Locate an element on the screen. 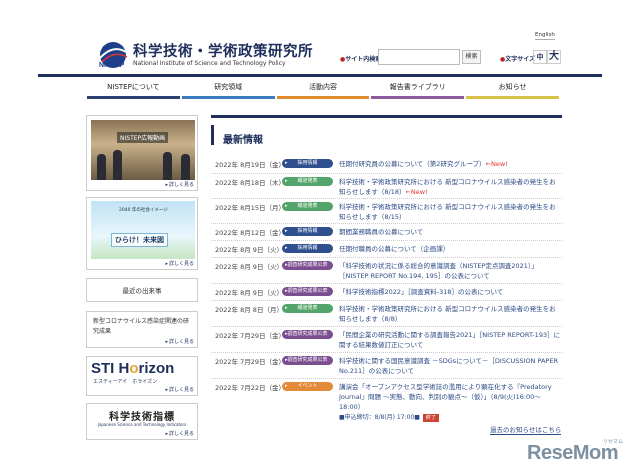 The height and width of the screenshot is (475, 640). news-date: 2022年 8月 8日（月） is located at coordinates (249, 310).